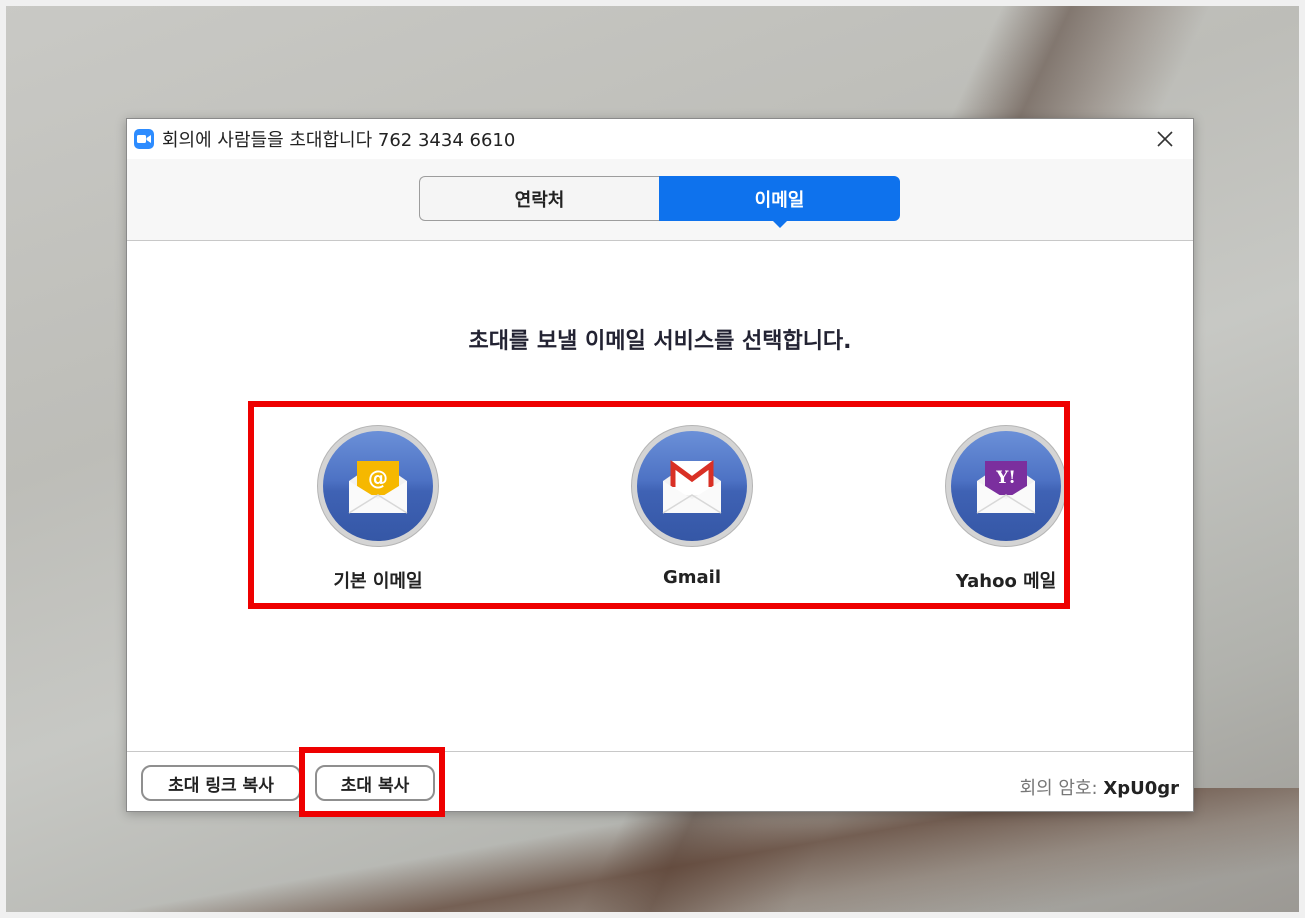  I want to click on close-button, so click(1165, 139).